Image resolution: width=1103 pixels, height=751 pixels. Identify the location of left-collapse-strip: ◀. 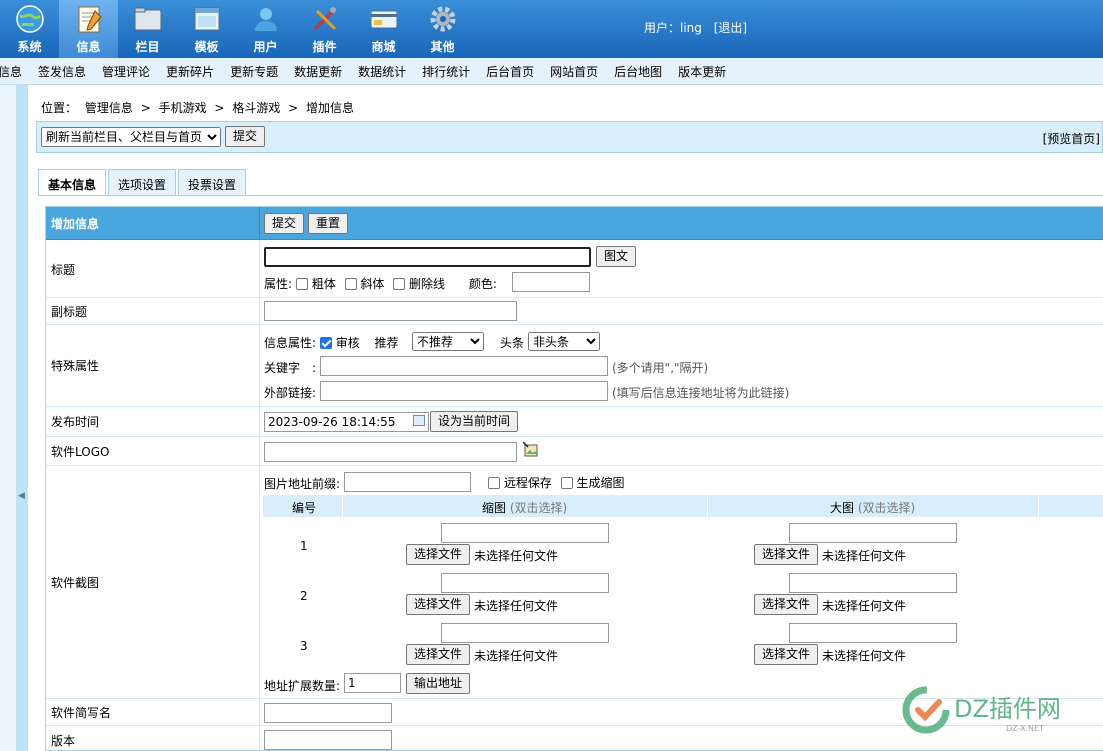
(14, 418).